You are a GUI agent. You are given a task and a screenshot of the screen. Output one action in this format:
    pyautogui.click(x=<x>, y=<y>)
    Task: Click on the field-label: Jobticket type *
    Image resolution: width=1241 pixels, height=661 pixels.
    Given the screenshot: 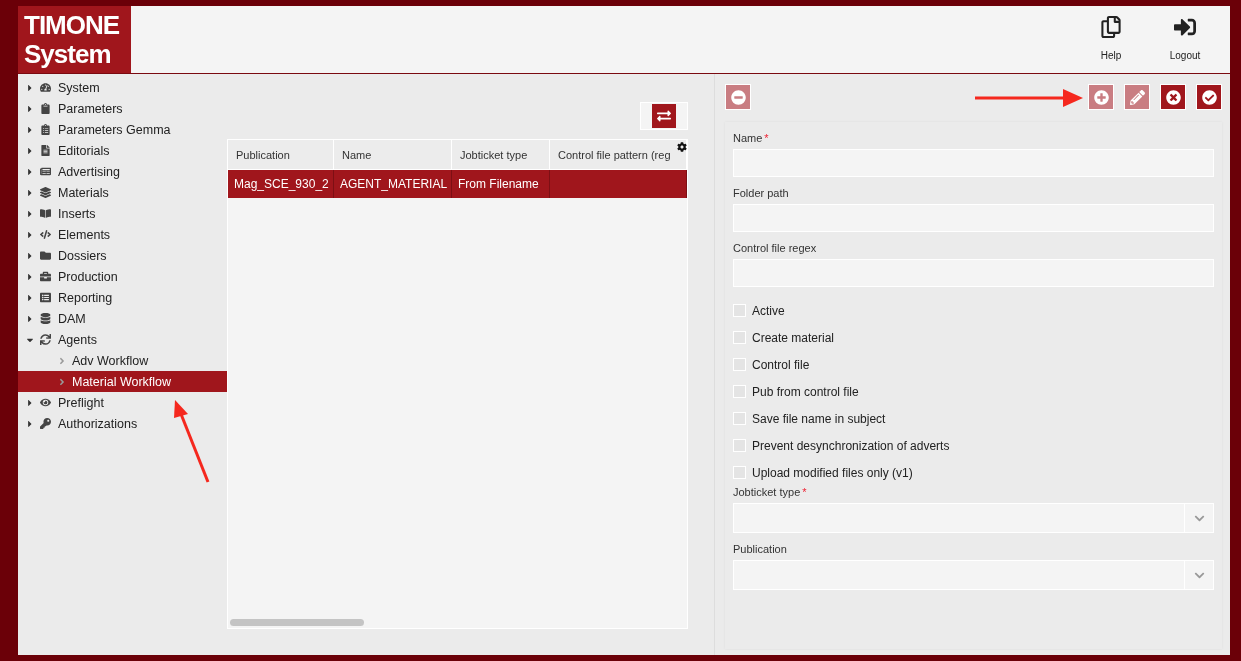 What is the action you would take?
    pyautogui.click(x=770, y=492)
    